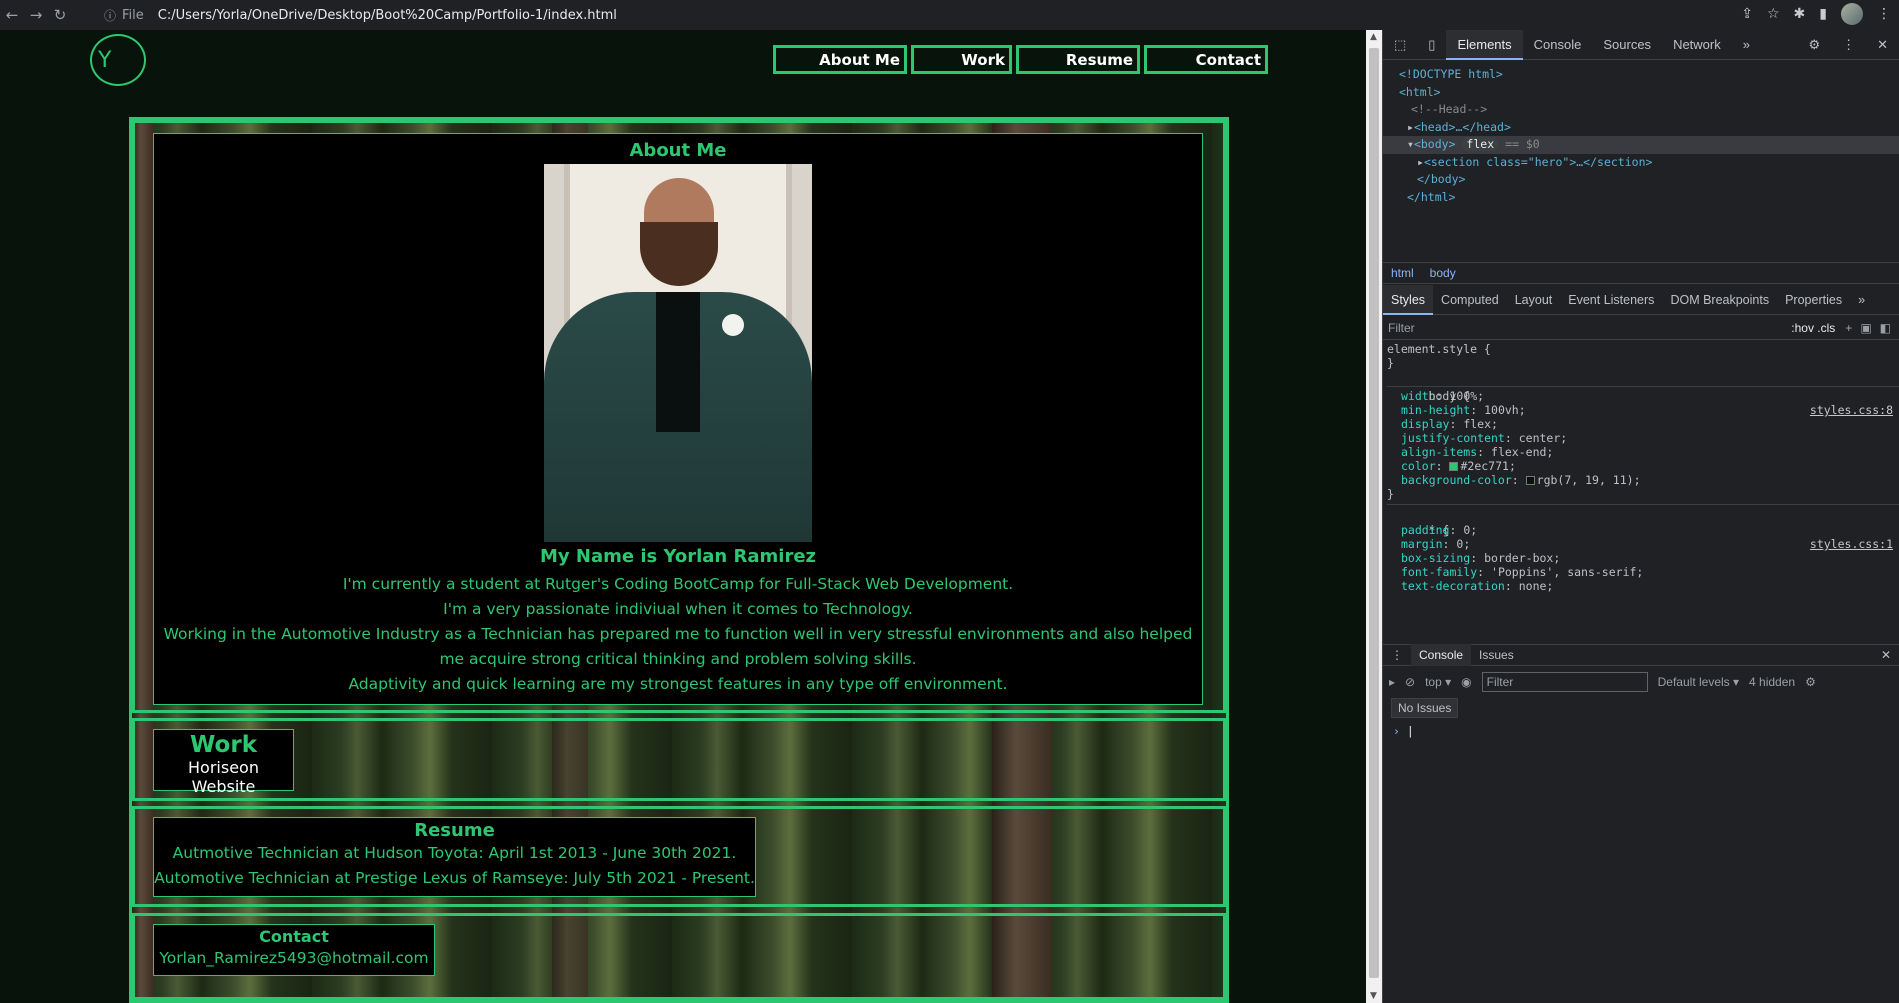  I want to click on css-declaration: display: flex;, so click(1643, 424).